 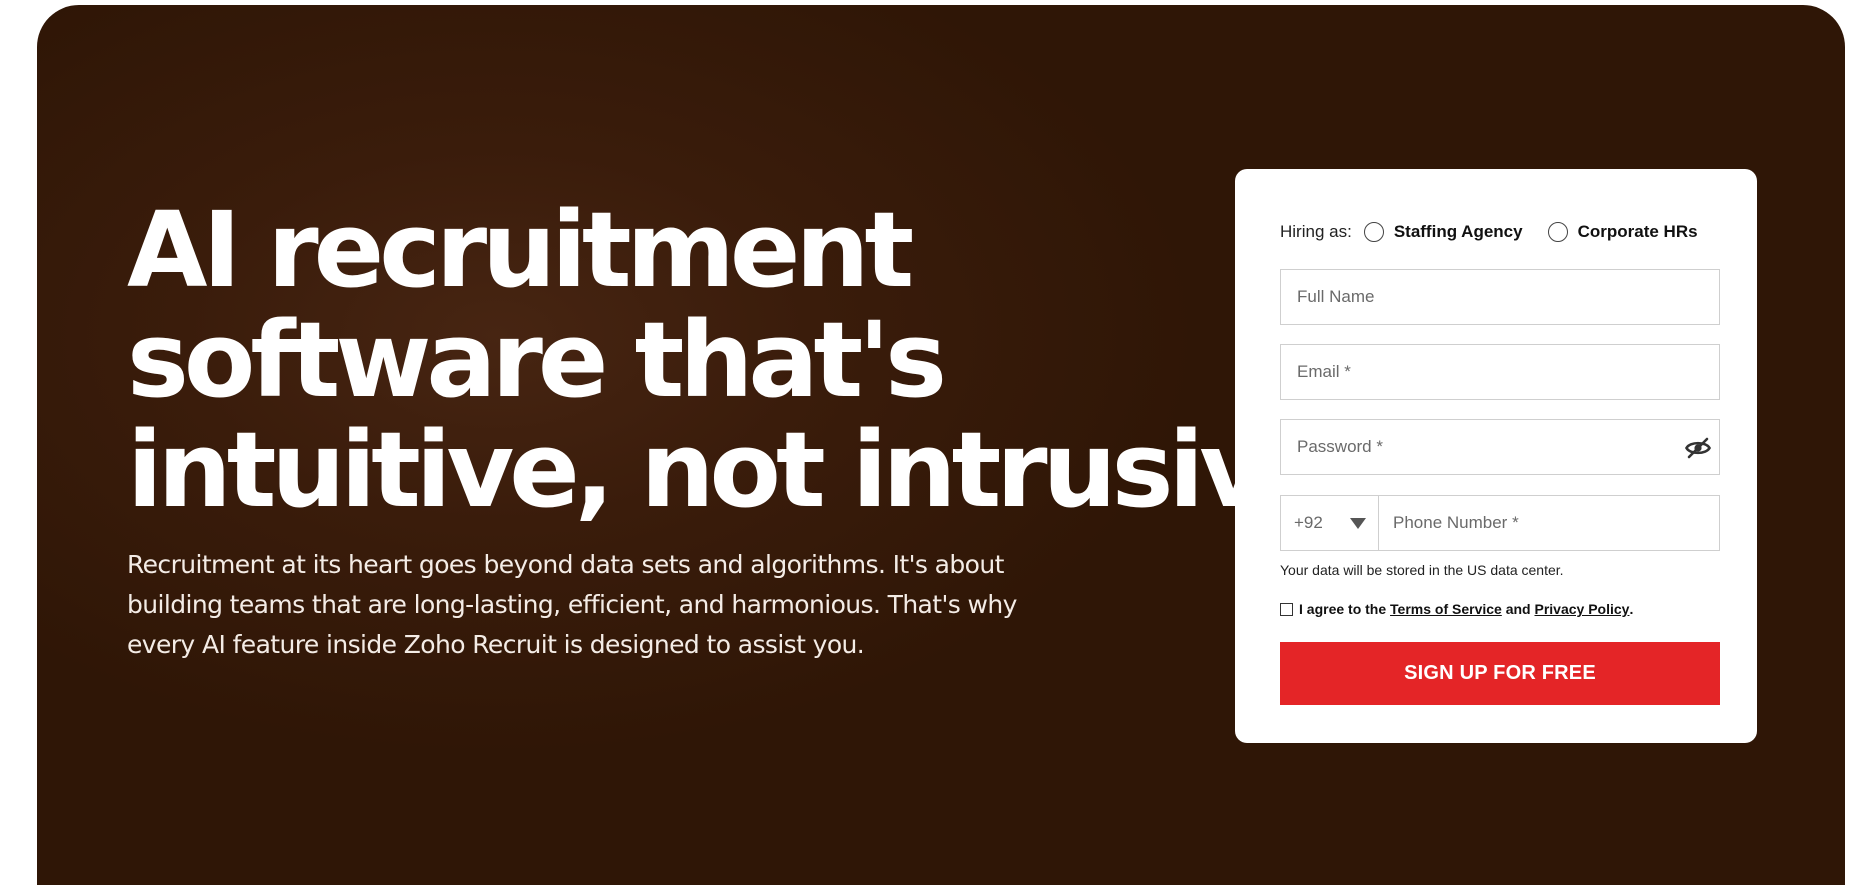 What do you see at coordinates (1449, 523) in the screenshot?
I see `phone-number-input: Phone Number *` at bounding box center [1449, 523].